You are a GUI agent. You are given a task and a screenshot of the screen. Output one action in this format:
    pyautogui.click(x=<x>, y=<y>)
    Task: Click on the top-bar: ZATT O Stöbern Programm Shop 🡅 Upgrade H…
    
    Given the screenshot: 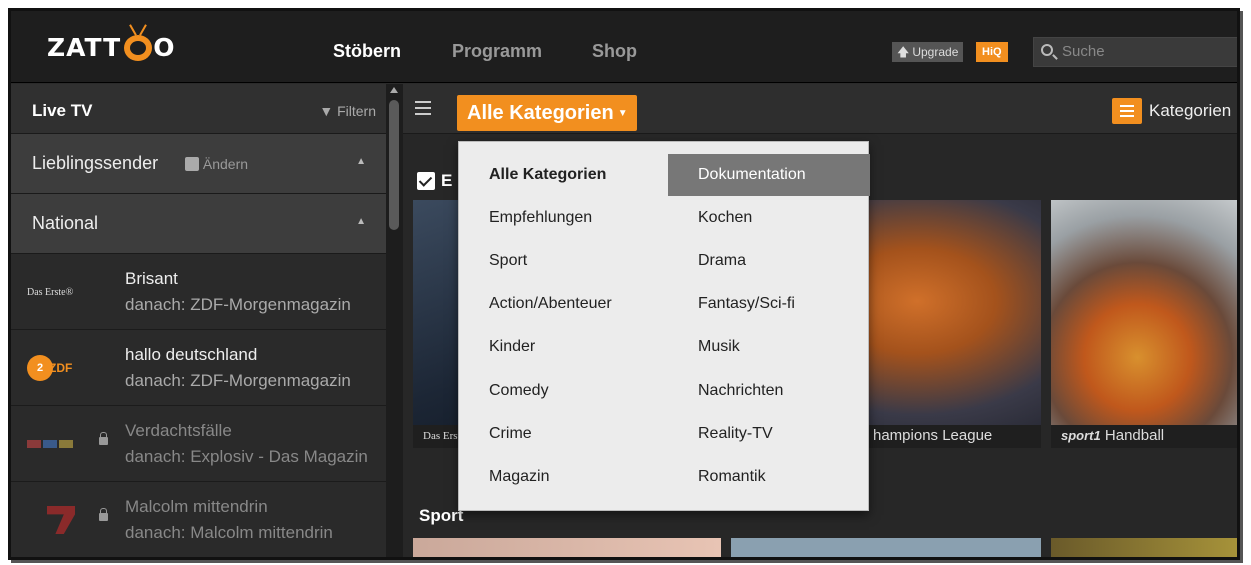 What is the action you would take?
    pyautogui.click(x=624, y=47)
    